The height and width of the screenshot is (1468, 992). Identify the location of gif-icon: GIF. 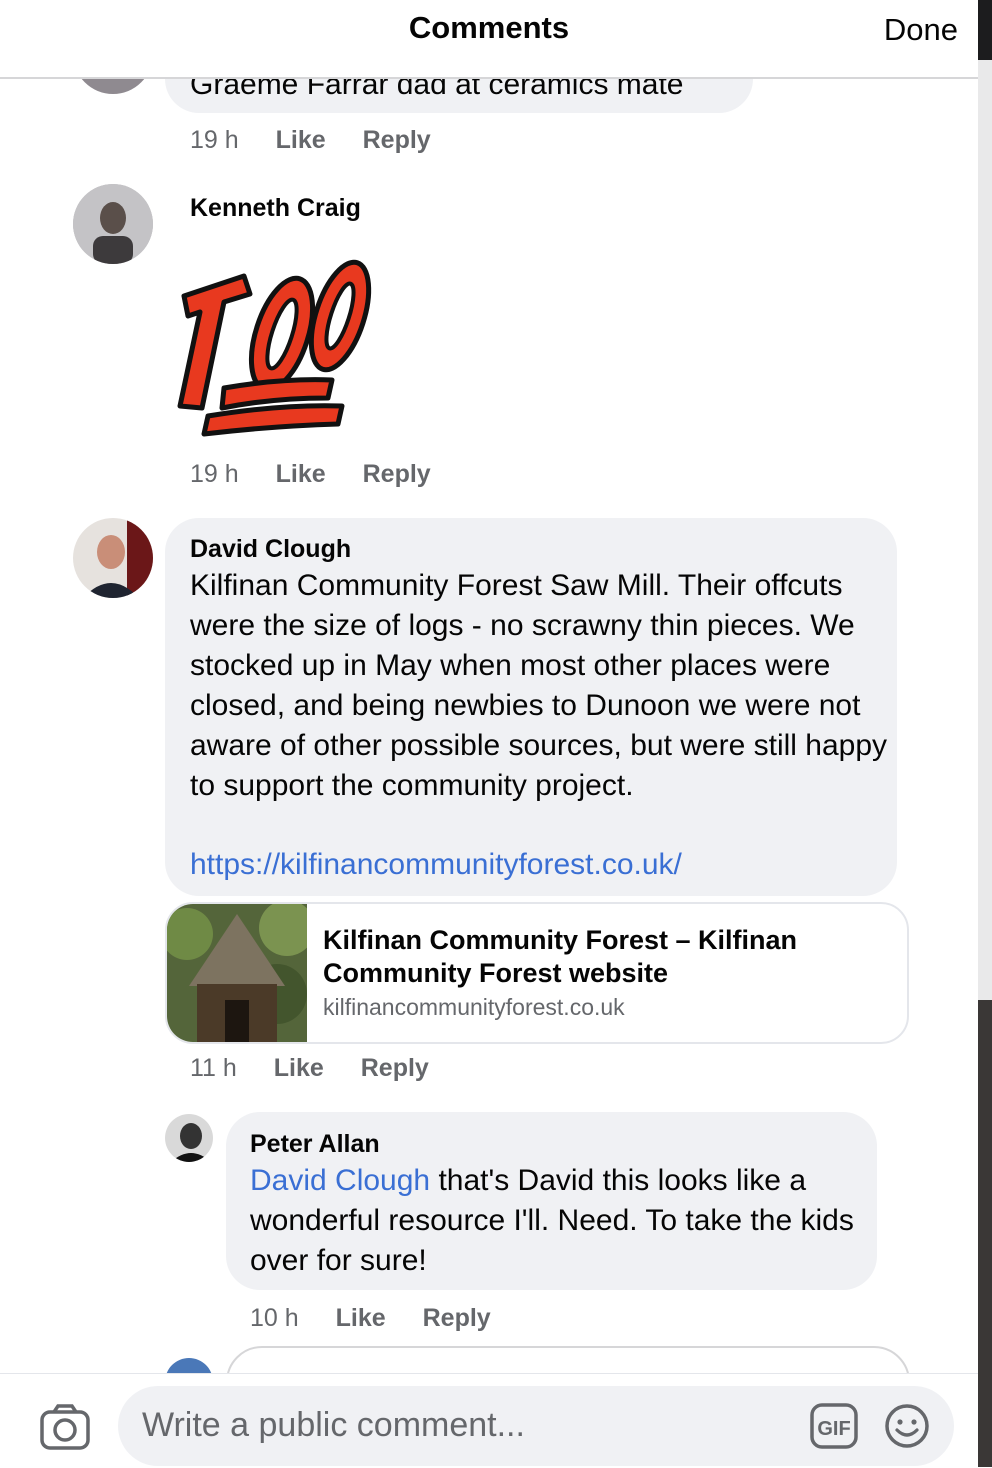
(834, 1426).